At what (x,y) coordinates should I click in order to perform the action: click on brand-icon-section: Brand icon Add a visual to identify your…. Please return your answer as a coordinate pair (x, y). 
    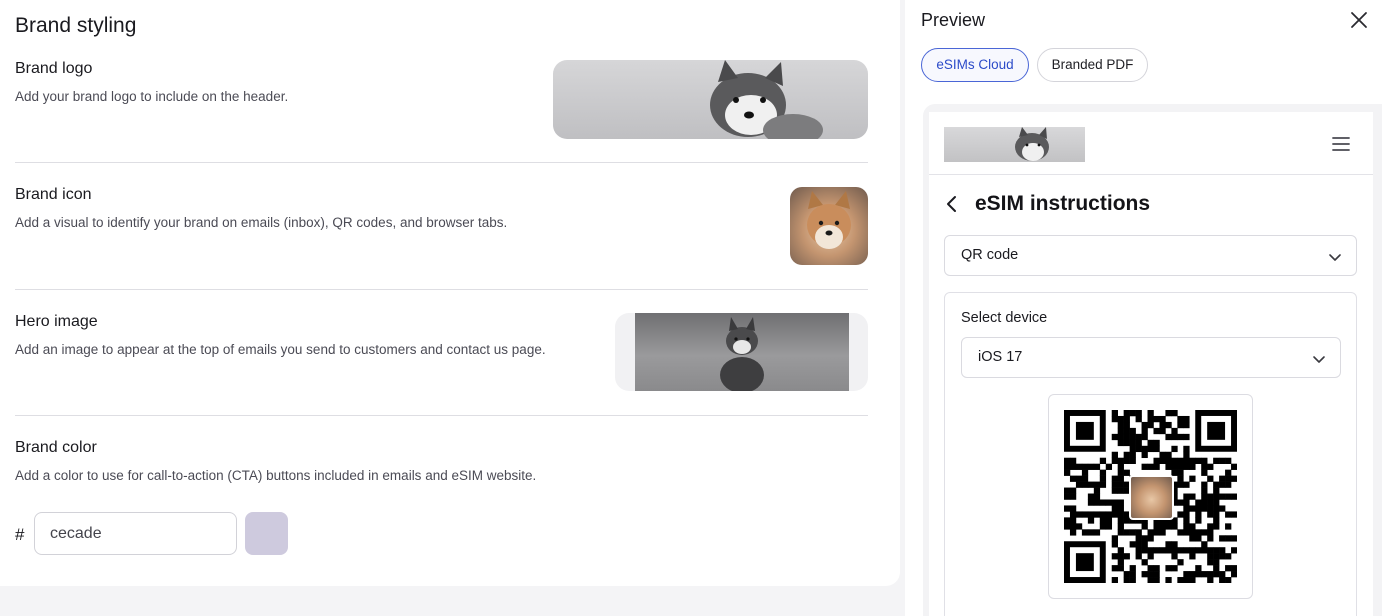
    Looking at the image, I should click on (441, 208).